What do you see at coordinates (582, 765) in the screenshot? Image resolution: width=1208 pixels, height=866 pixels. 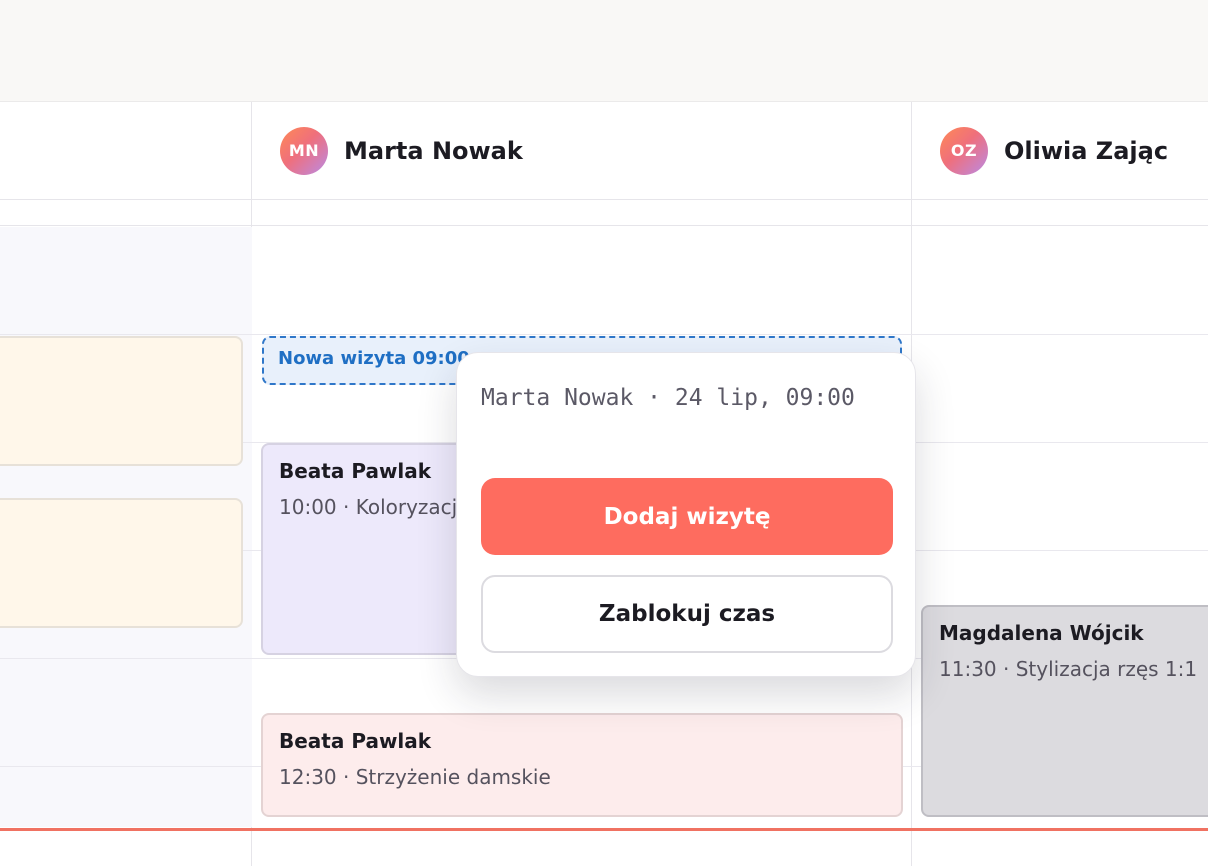 I see `appointment-card: Beata Pawlak 12:30 · Strzyżenie damskie` at bounding box center [582, 765].